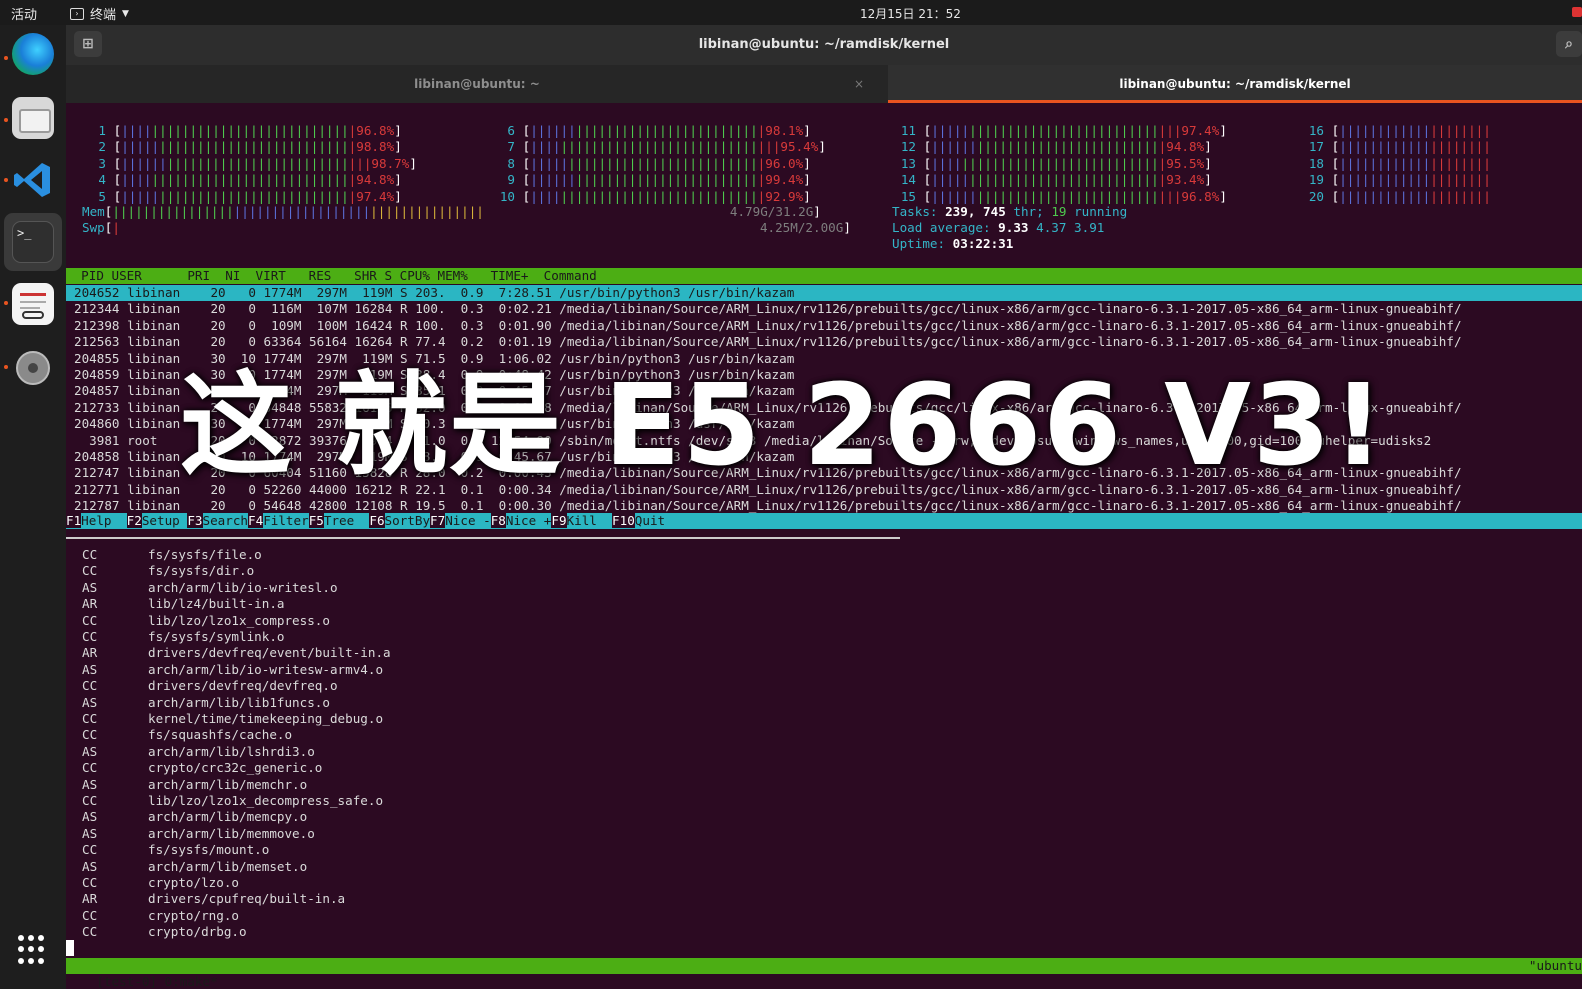  What do you see at coordinates (466, 227) in the screenshot?
I see `swap-meter: Swp[| 4.25M/2.00G]` at bounding box center [466, 227].